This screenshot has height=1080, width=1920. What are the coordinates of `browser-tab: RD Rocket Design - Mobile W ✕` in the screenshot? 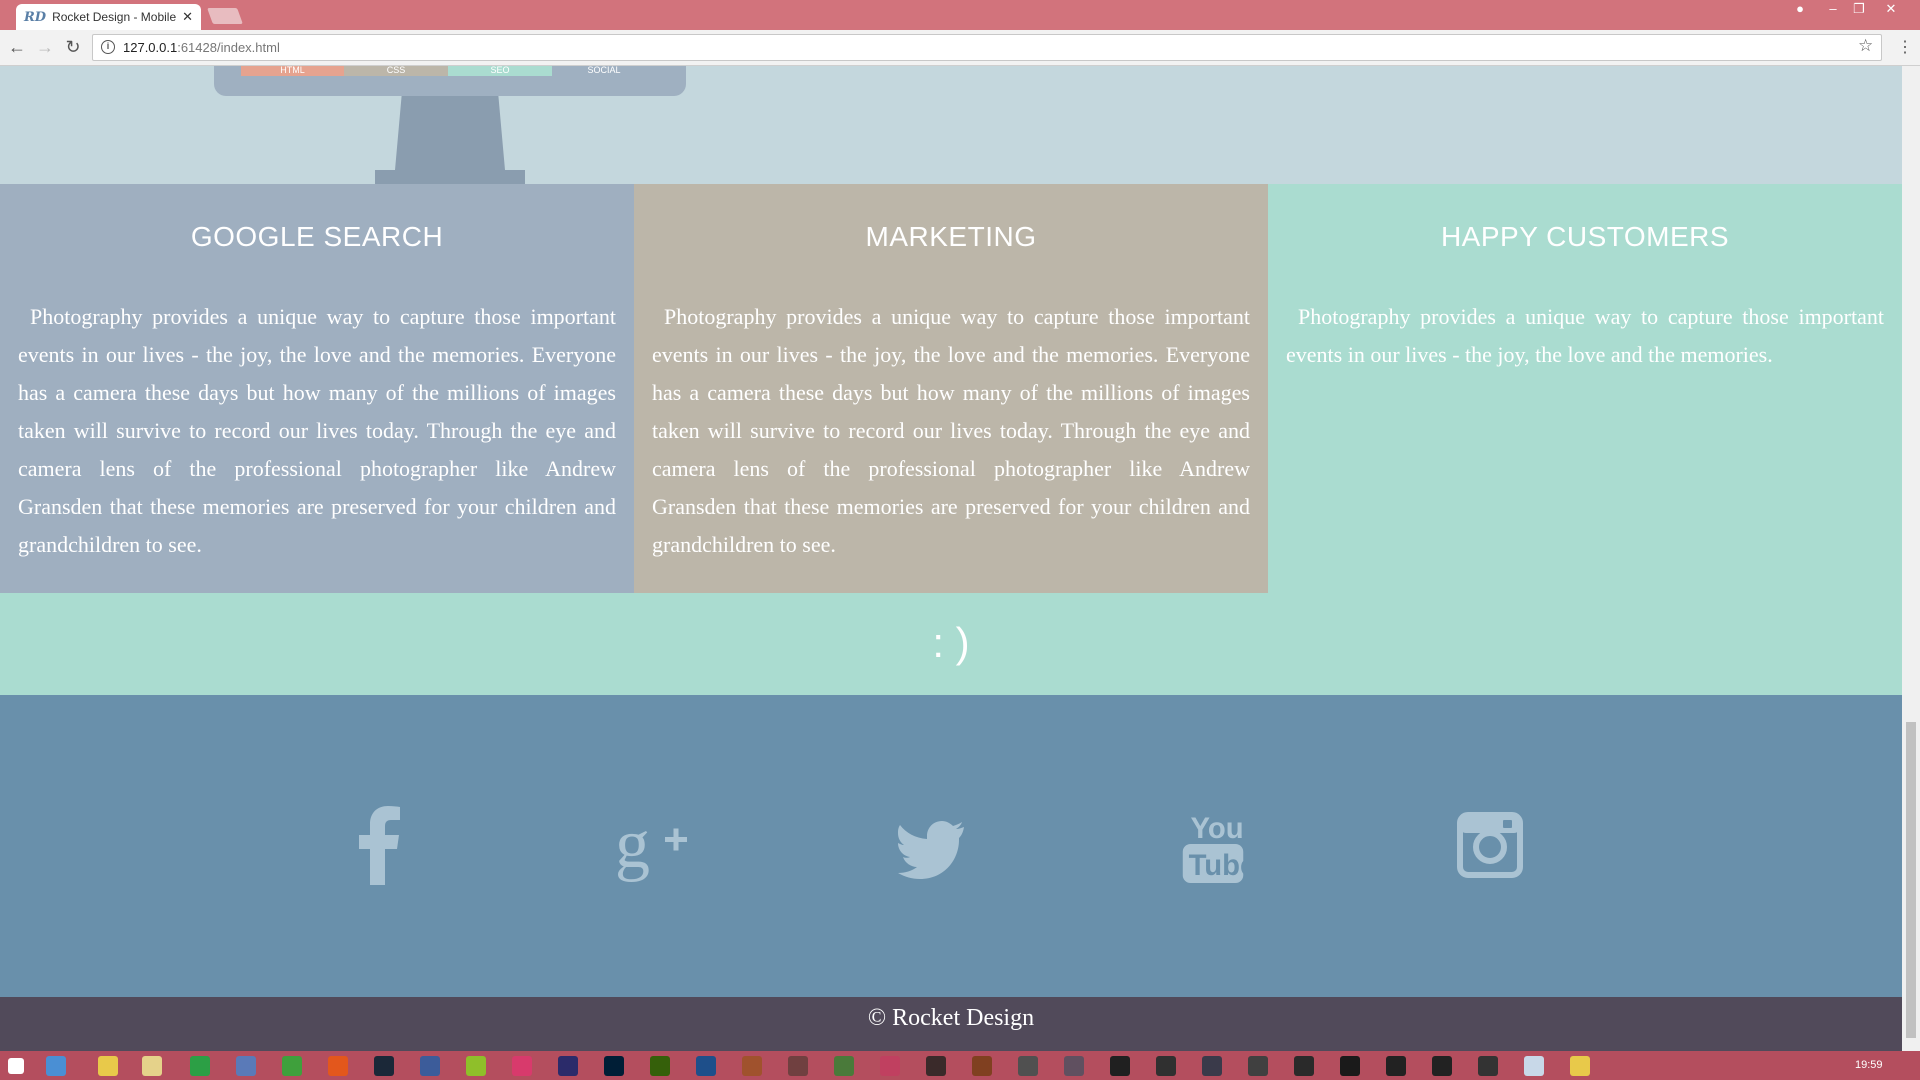 It's located at (108, 17).